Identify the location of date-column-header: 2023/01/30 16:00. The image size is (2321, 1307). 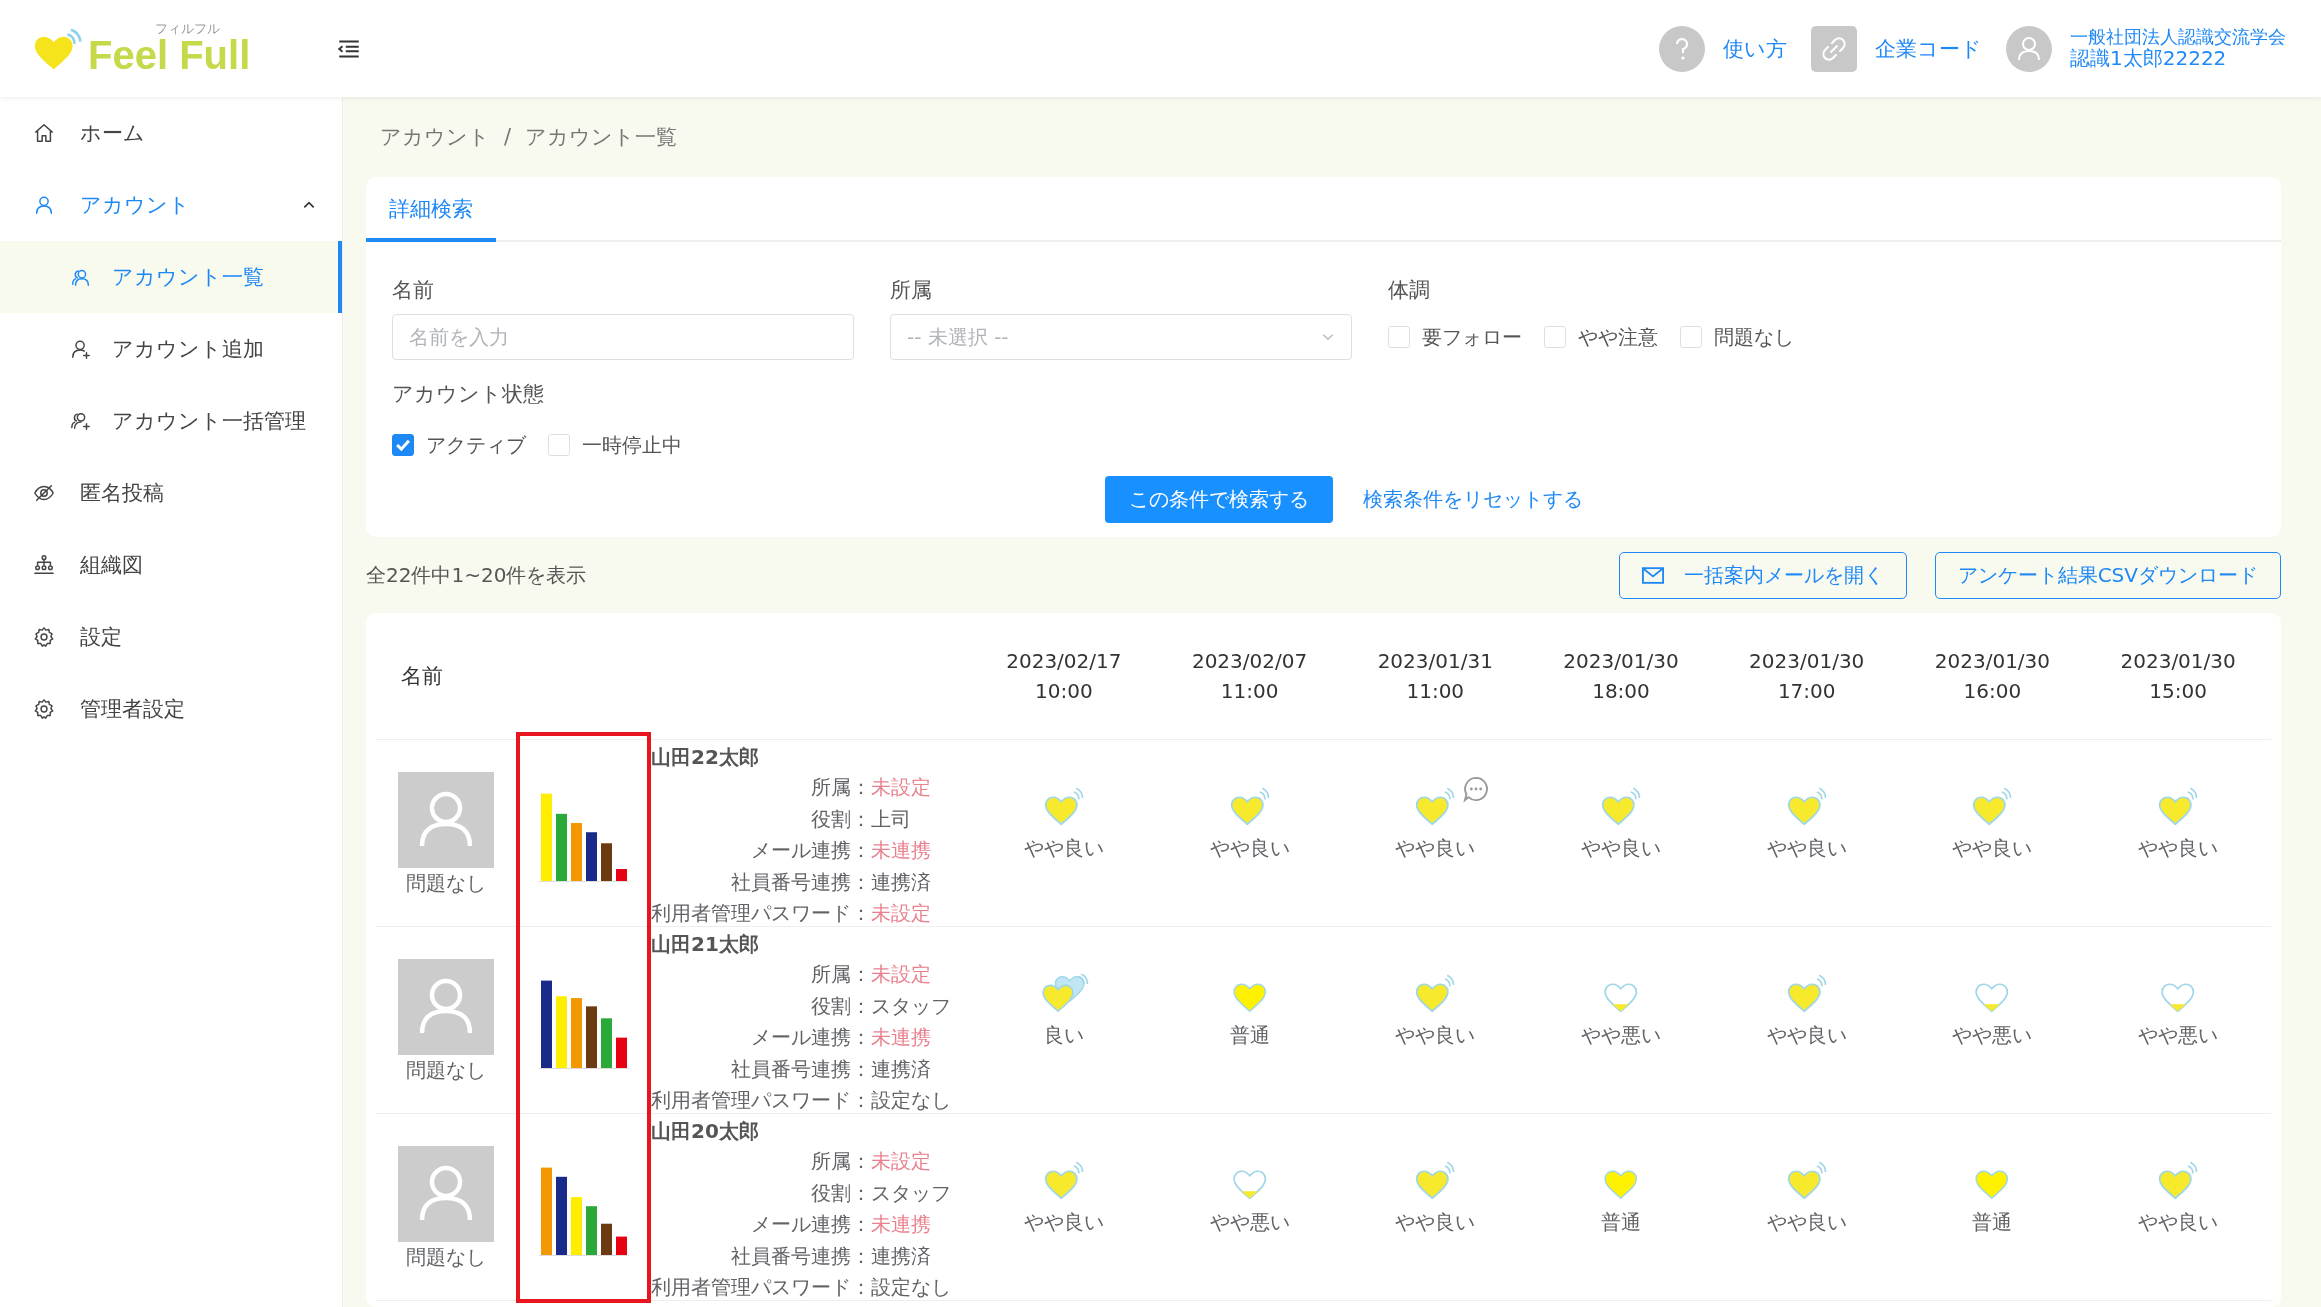
(1992, 676).